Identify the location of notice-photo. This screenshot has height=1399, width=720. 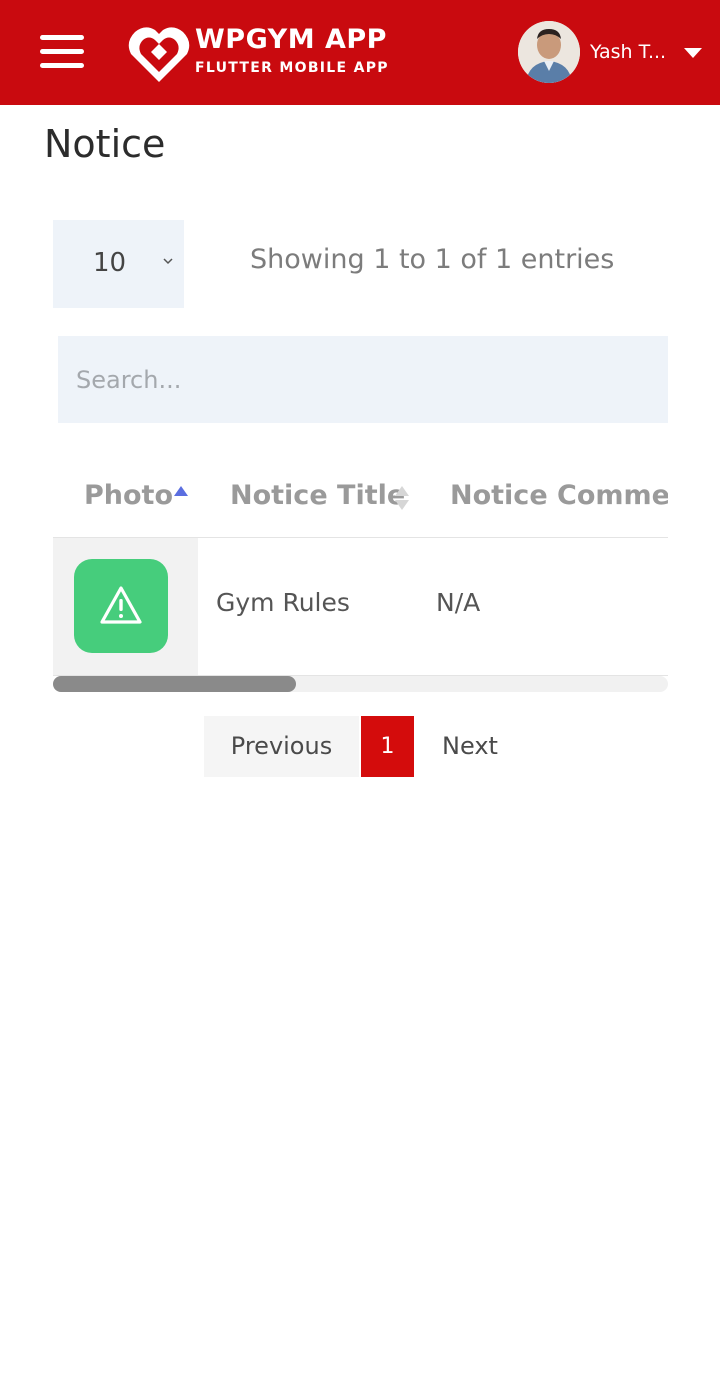
(121, 606).